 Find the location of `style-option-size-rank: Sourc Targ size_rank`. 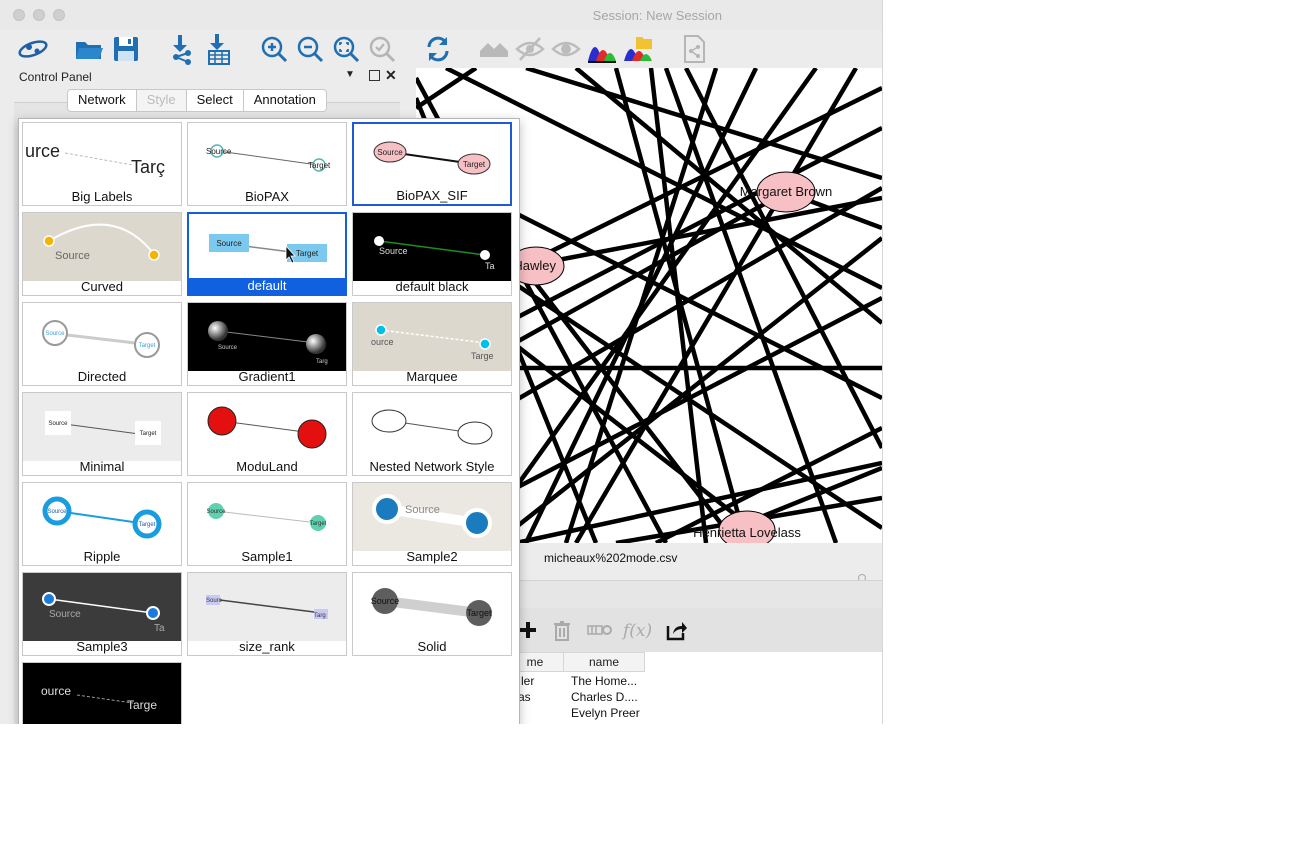

style-option-size-rank: Sourc Targ size_rank is located at coordinates (267, 614).